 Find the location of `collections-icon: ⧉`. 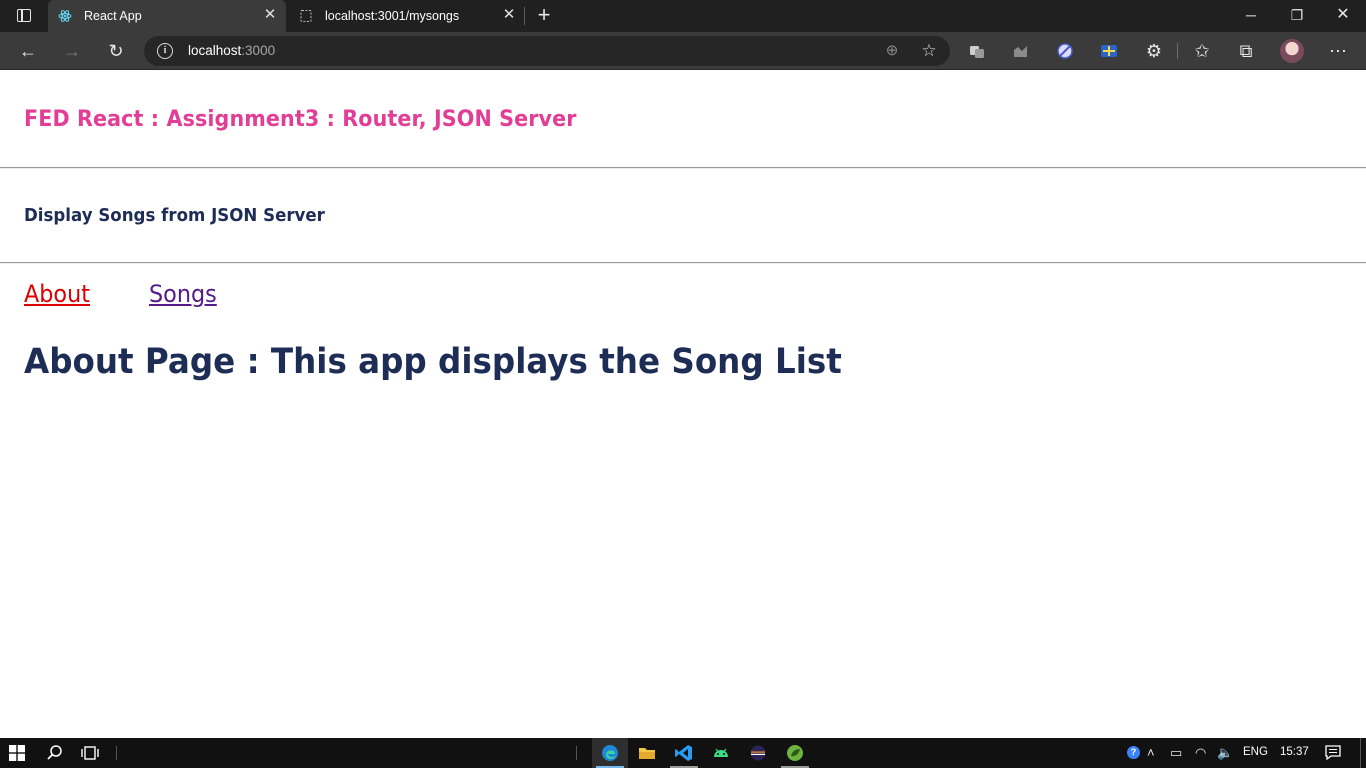

collections-icon: ⧉ is located at coordinates (1246, 51).